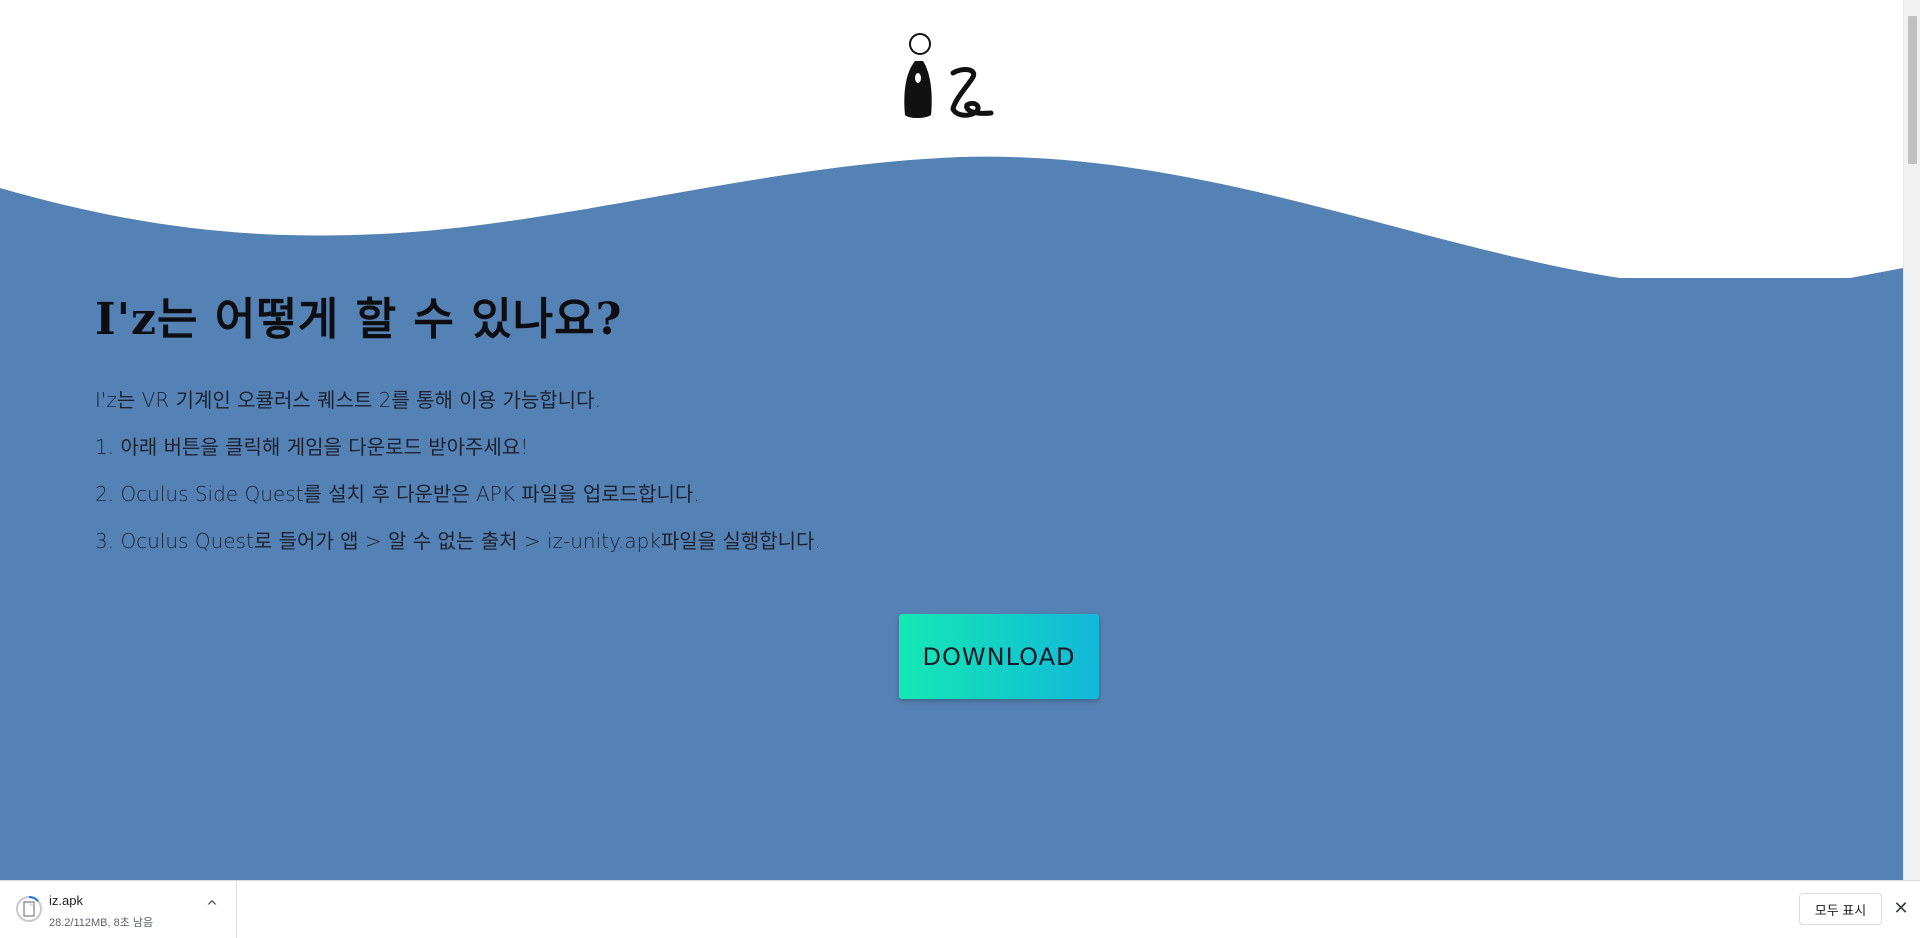 This screenshot has width=1920, height=938. I want to click on download-item: iz.apk 28.2/112MB, 8초 남음 ^, so click(118, 909).